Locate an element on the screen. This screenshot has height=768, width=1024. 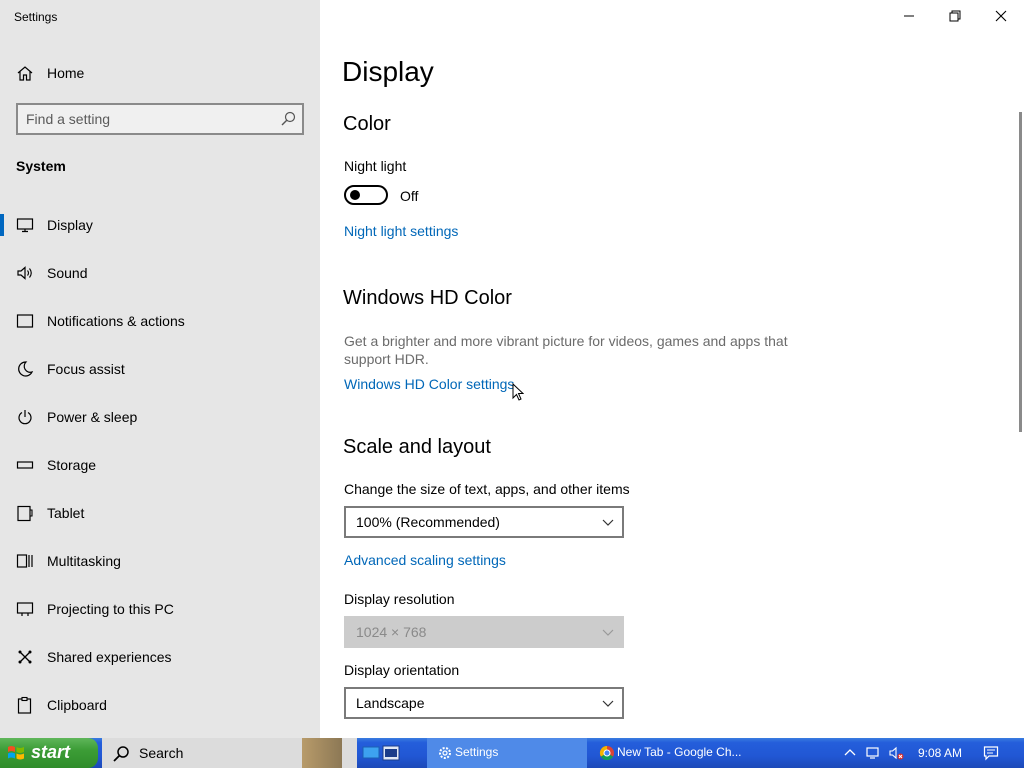
sidebar-item-power: Power & sleep is located at coordinates (160, 424).